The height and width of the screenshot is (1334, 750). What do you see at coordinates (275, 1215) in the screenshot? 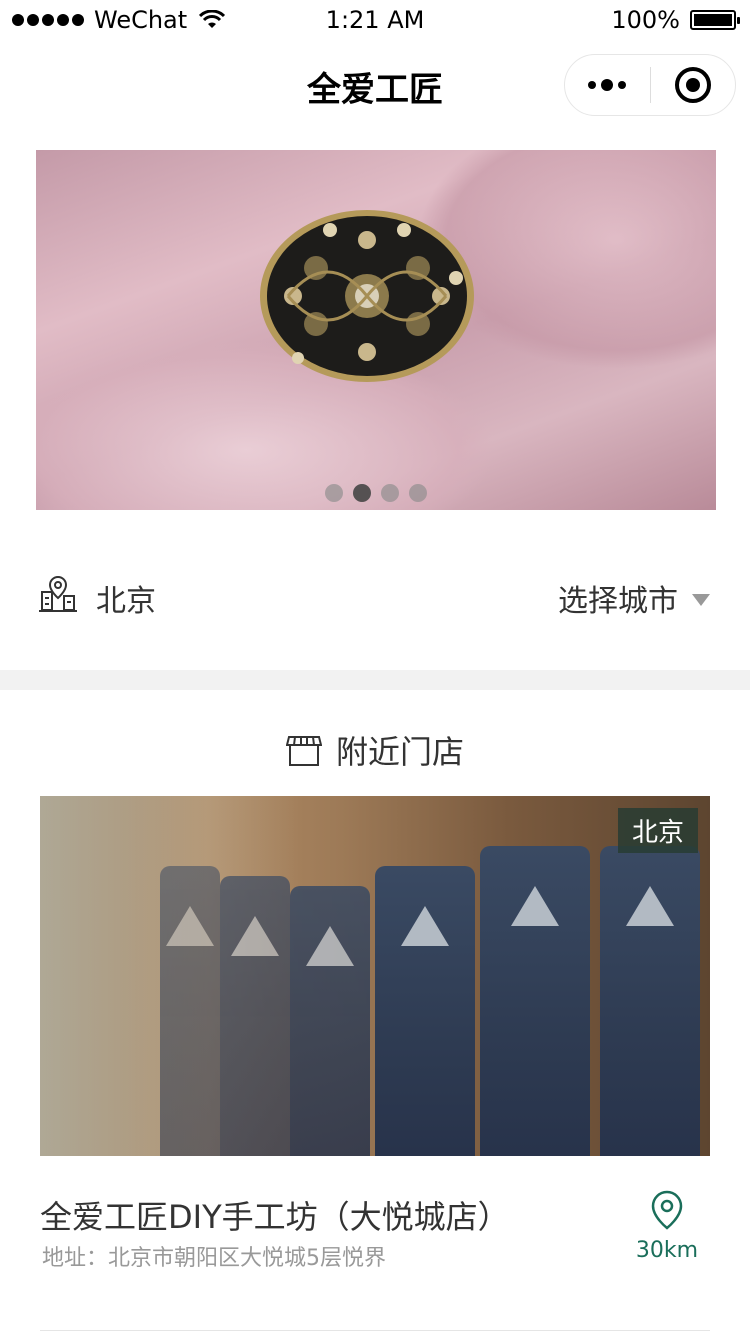
I see `store-name: 全爱工匠DIY手工坊（大悦城店）` at bounding box center [275, 1215].